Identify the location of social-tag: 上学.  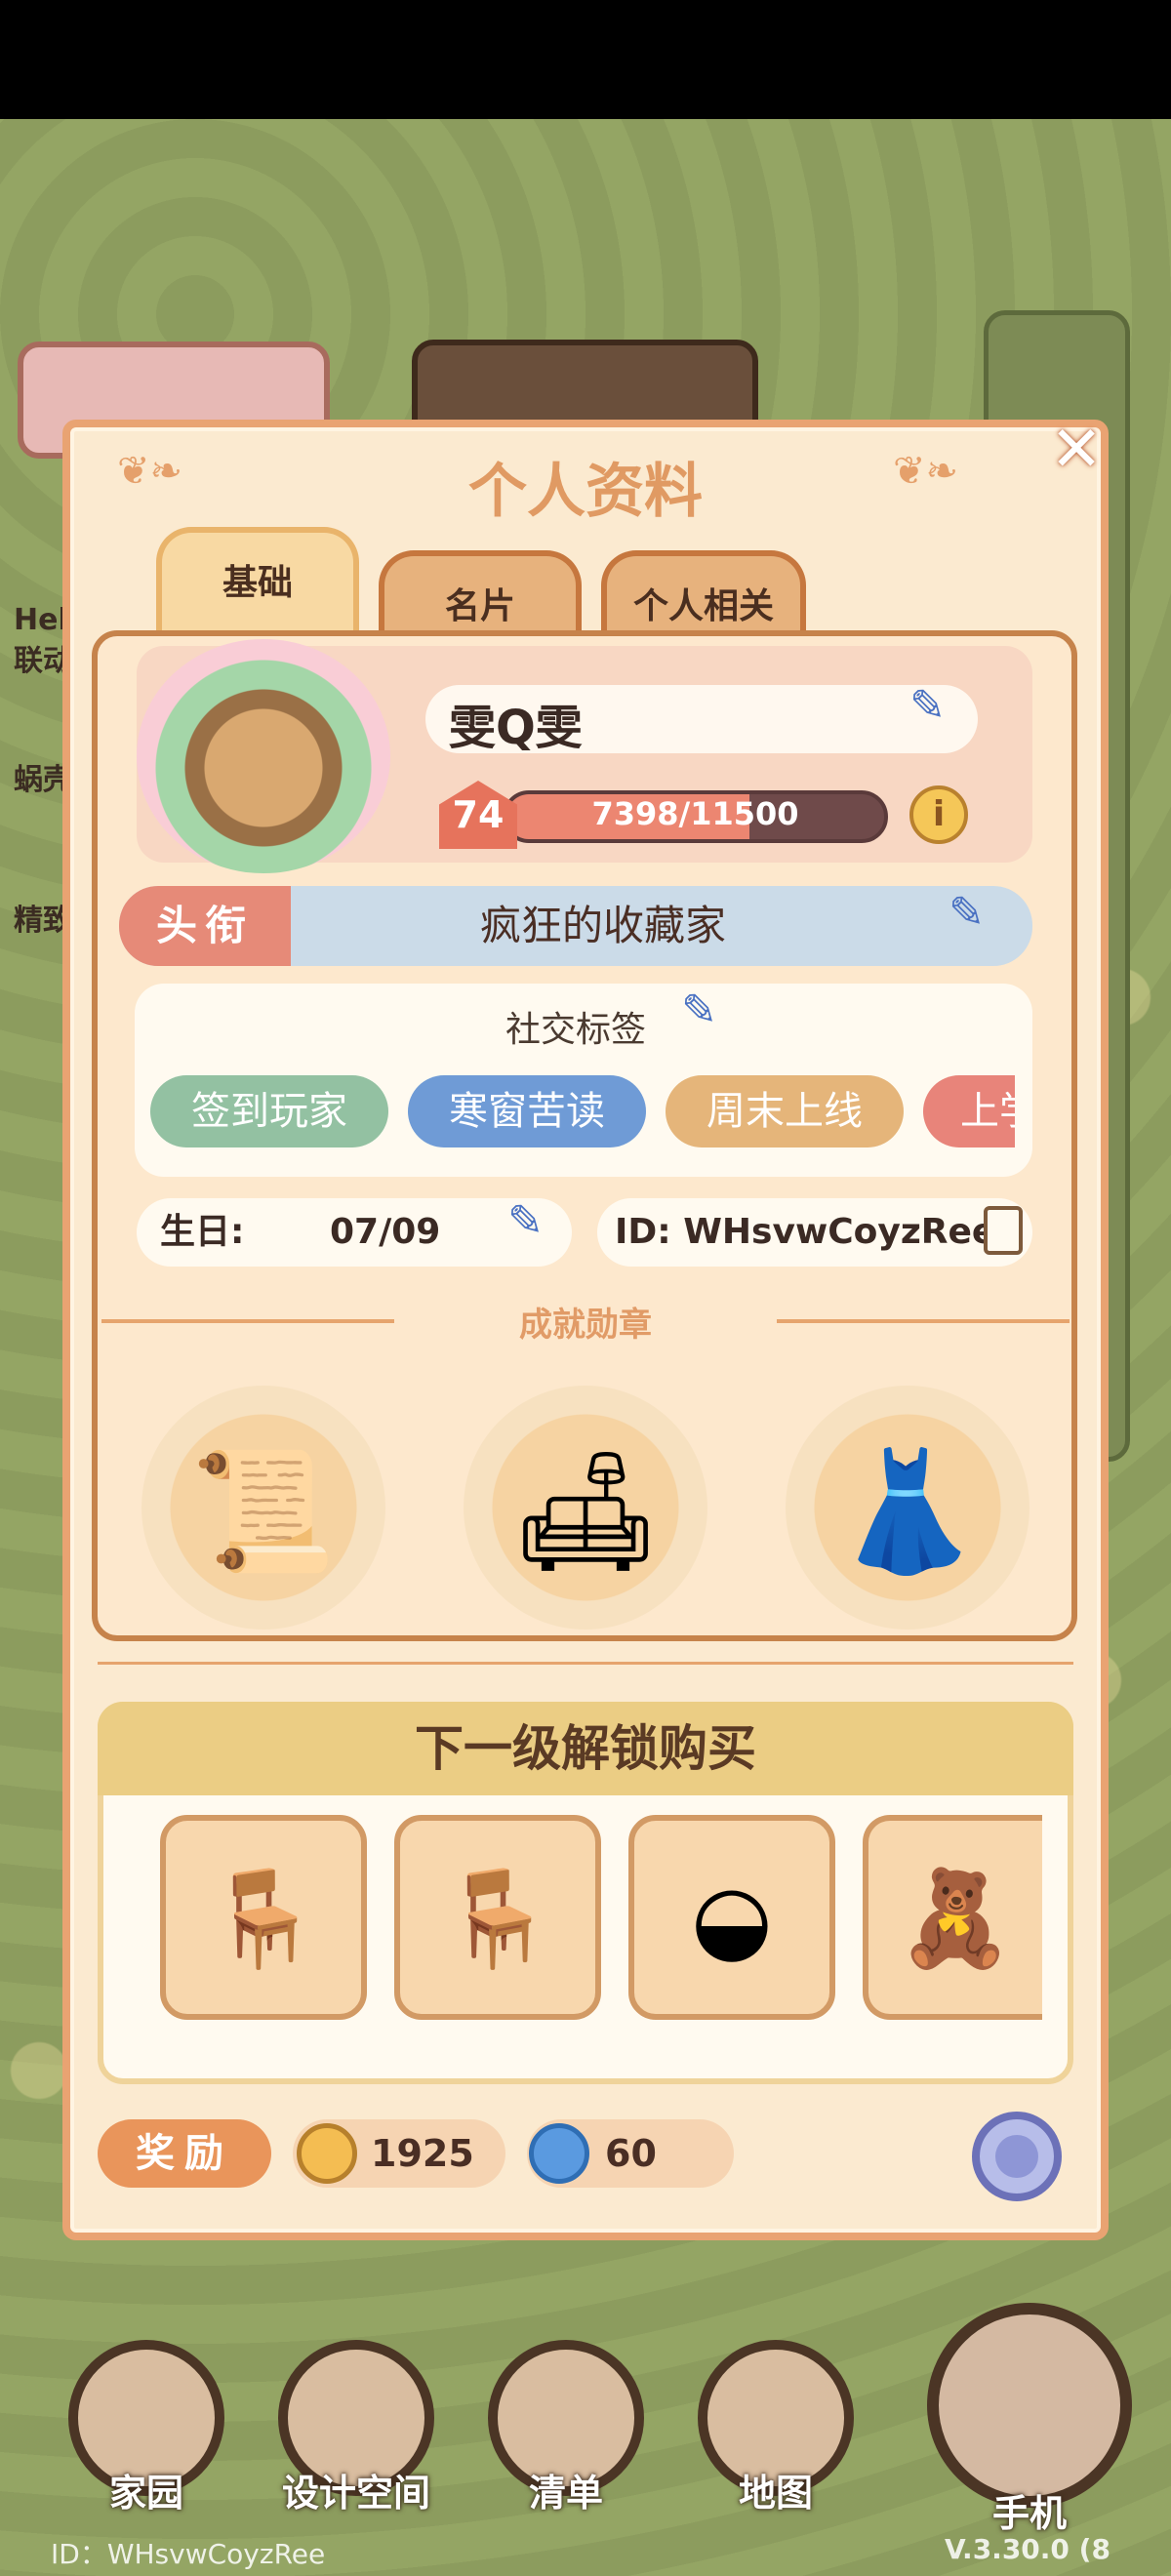
(969, 1111).